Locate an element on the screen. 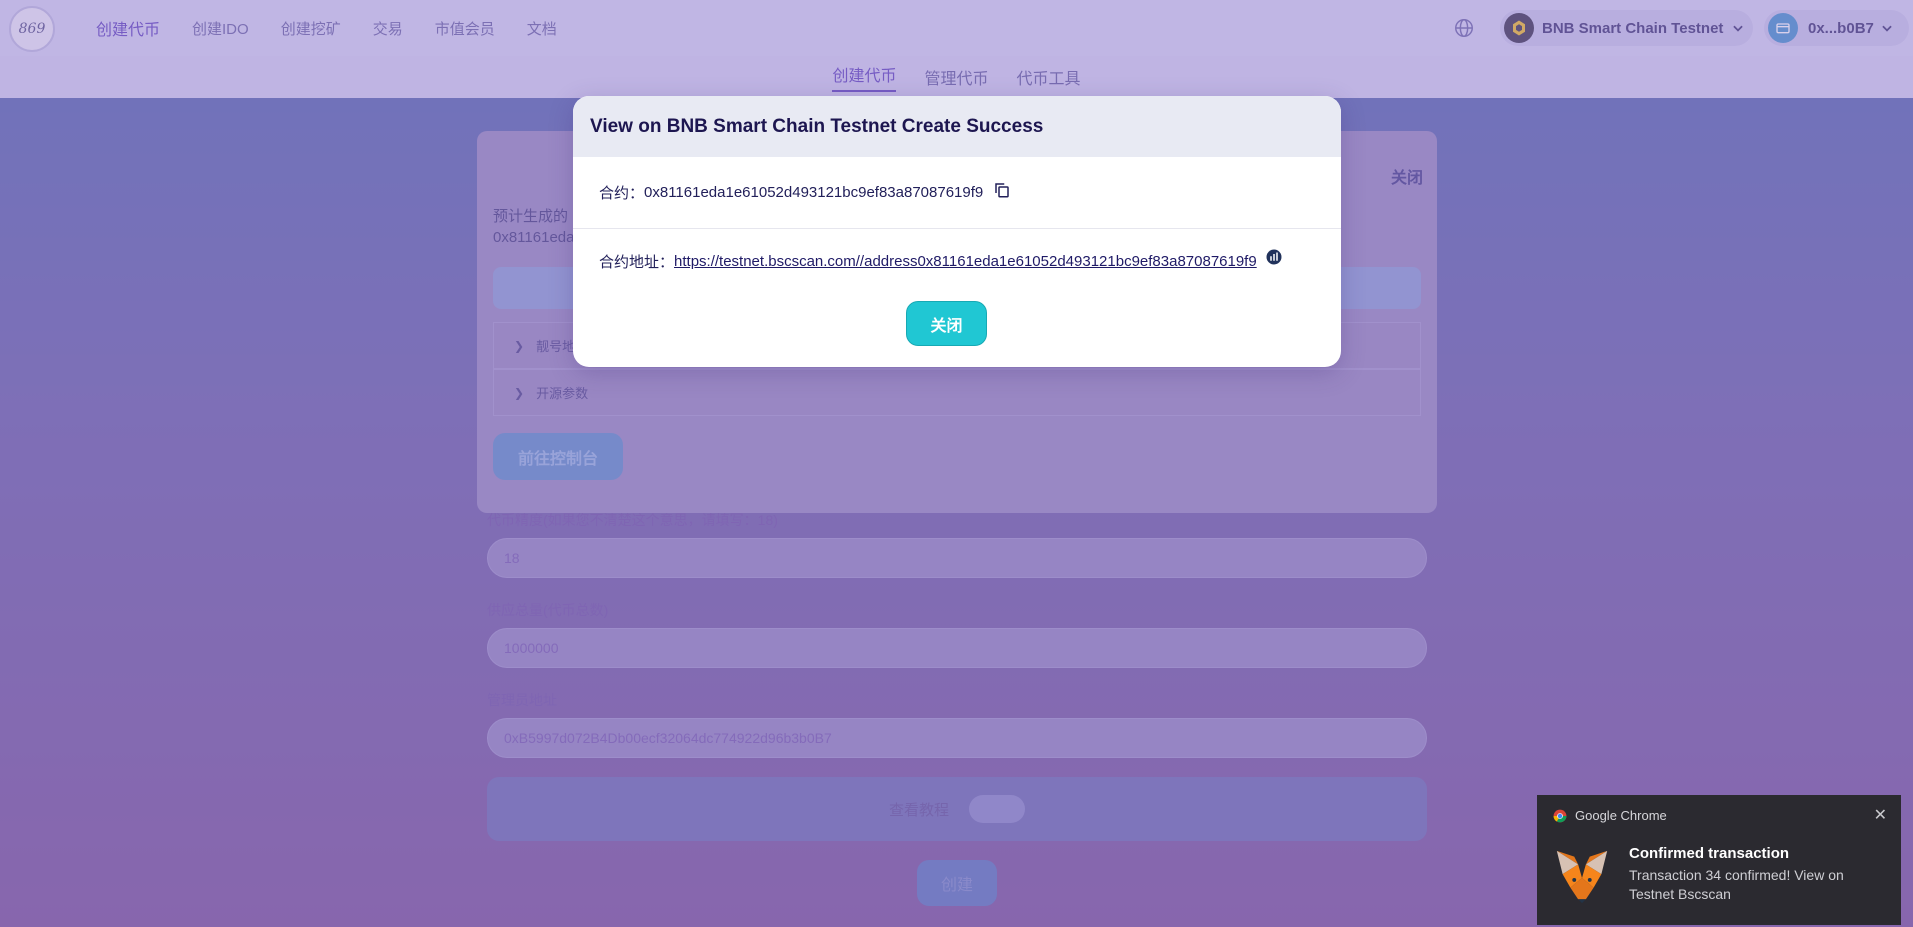  notification-app: Google Chrome is located at coordinates (1610, 815).